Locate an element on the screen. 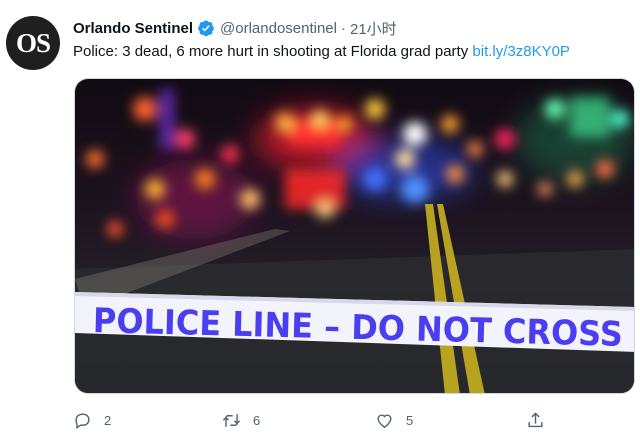 This screenshot has width=640, height=435. avatar-logo-text: OS is located at coordinates (33, 42).